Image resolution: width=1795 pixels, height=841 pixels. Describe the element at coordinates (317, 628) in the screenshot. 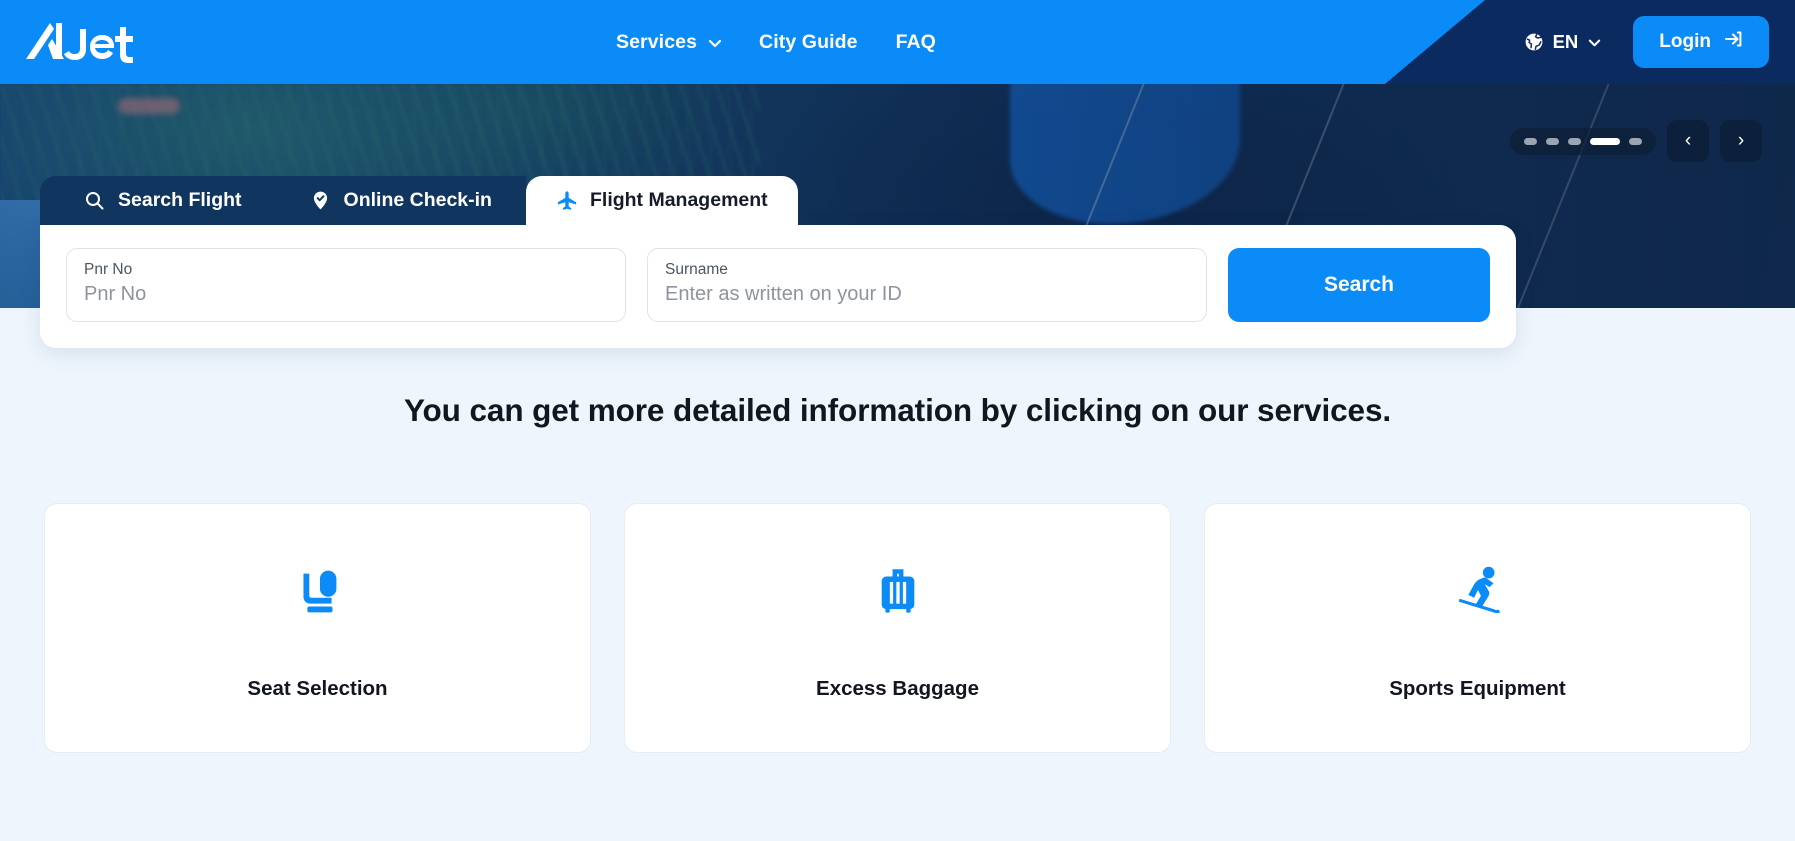

I see `service-card-seat-selection: Seat Selection` at that location.